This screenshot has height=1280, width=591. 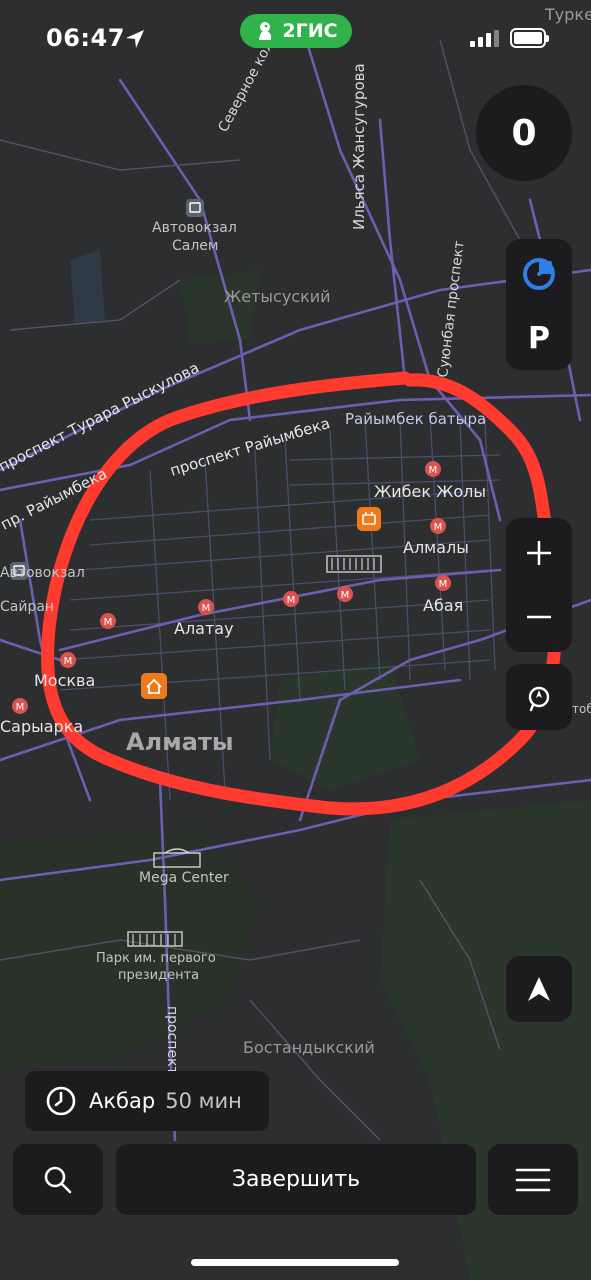 I want to click on search-icon, so click(x=58, y=1179).